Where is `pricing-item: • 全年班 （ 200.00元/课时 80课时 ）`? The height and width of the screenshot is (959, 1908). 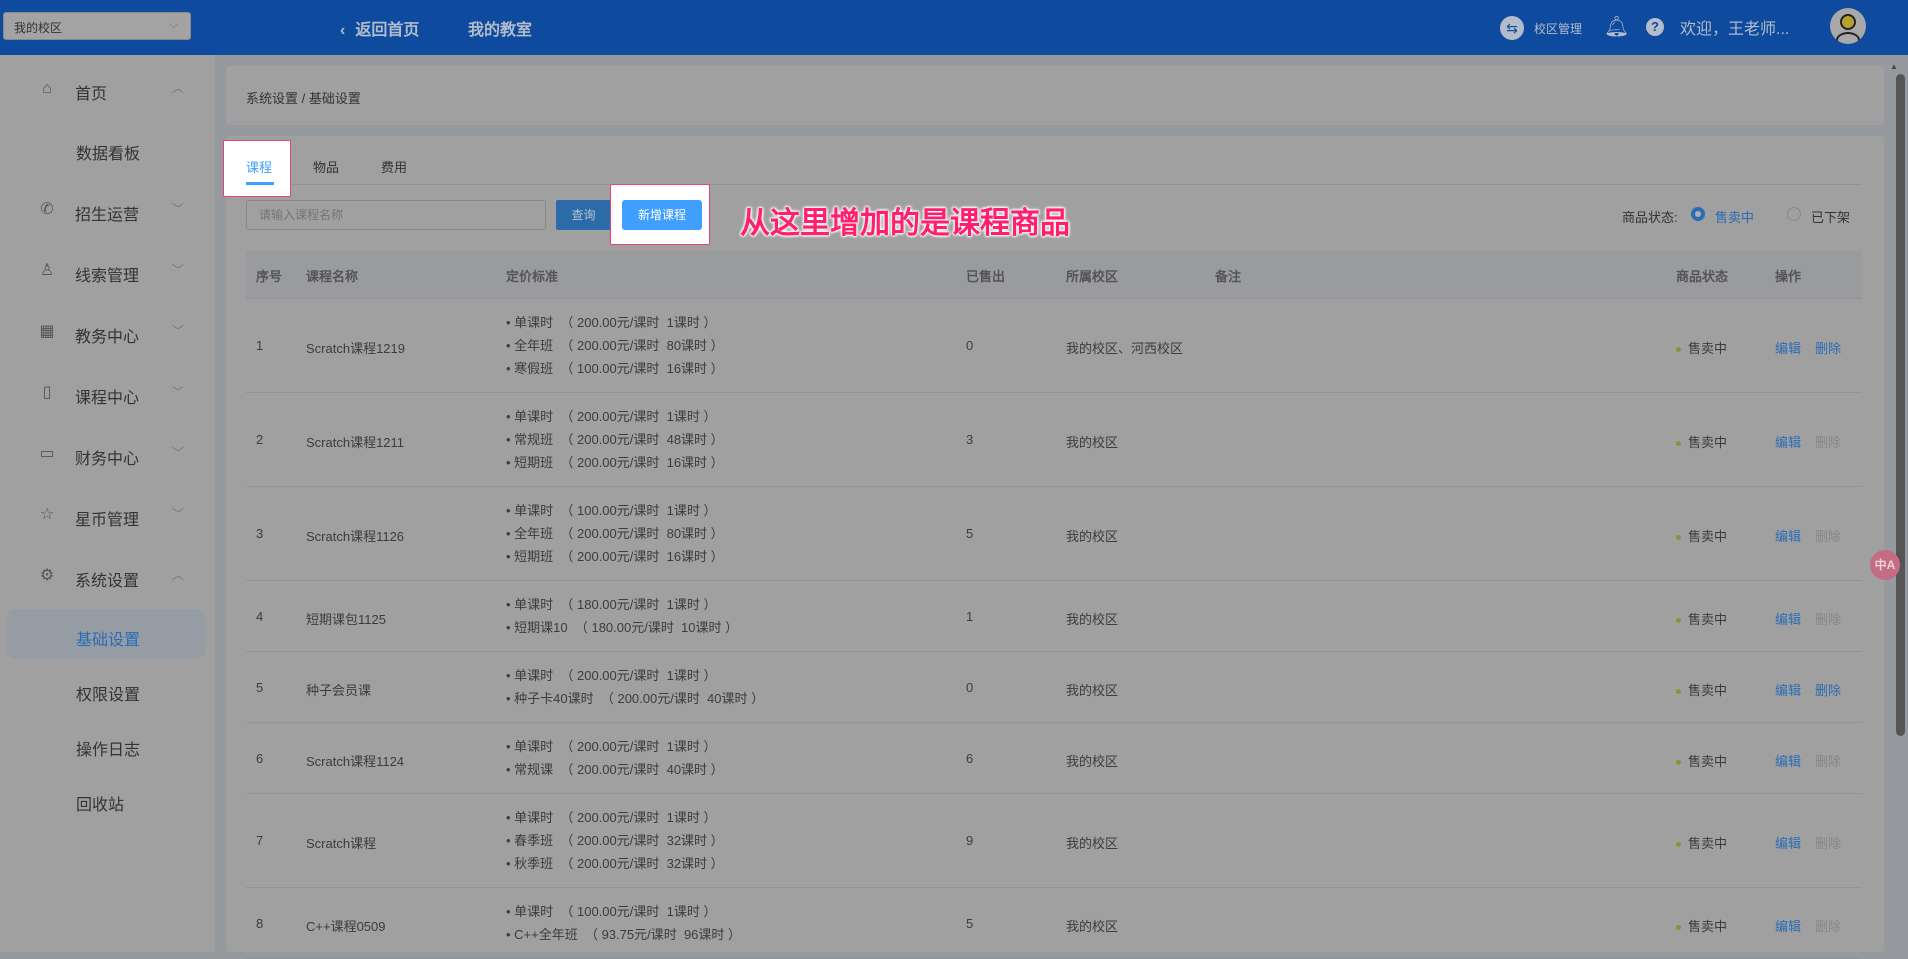
pricing-item: • 全年班 （ 200.00元/课时 80课时 ） is located at coordinates (615, 345).